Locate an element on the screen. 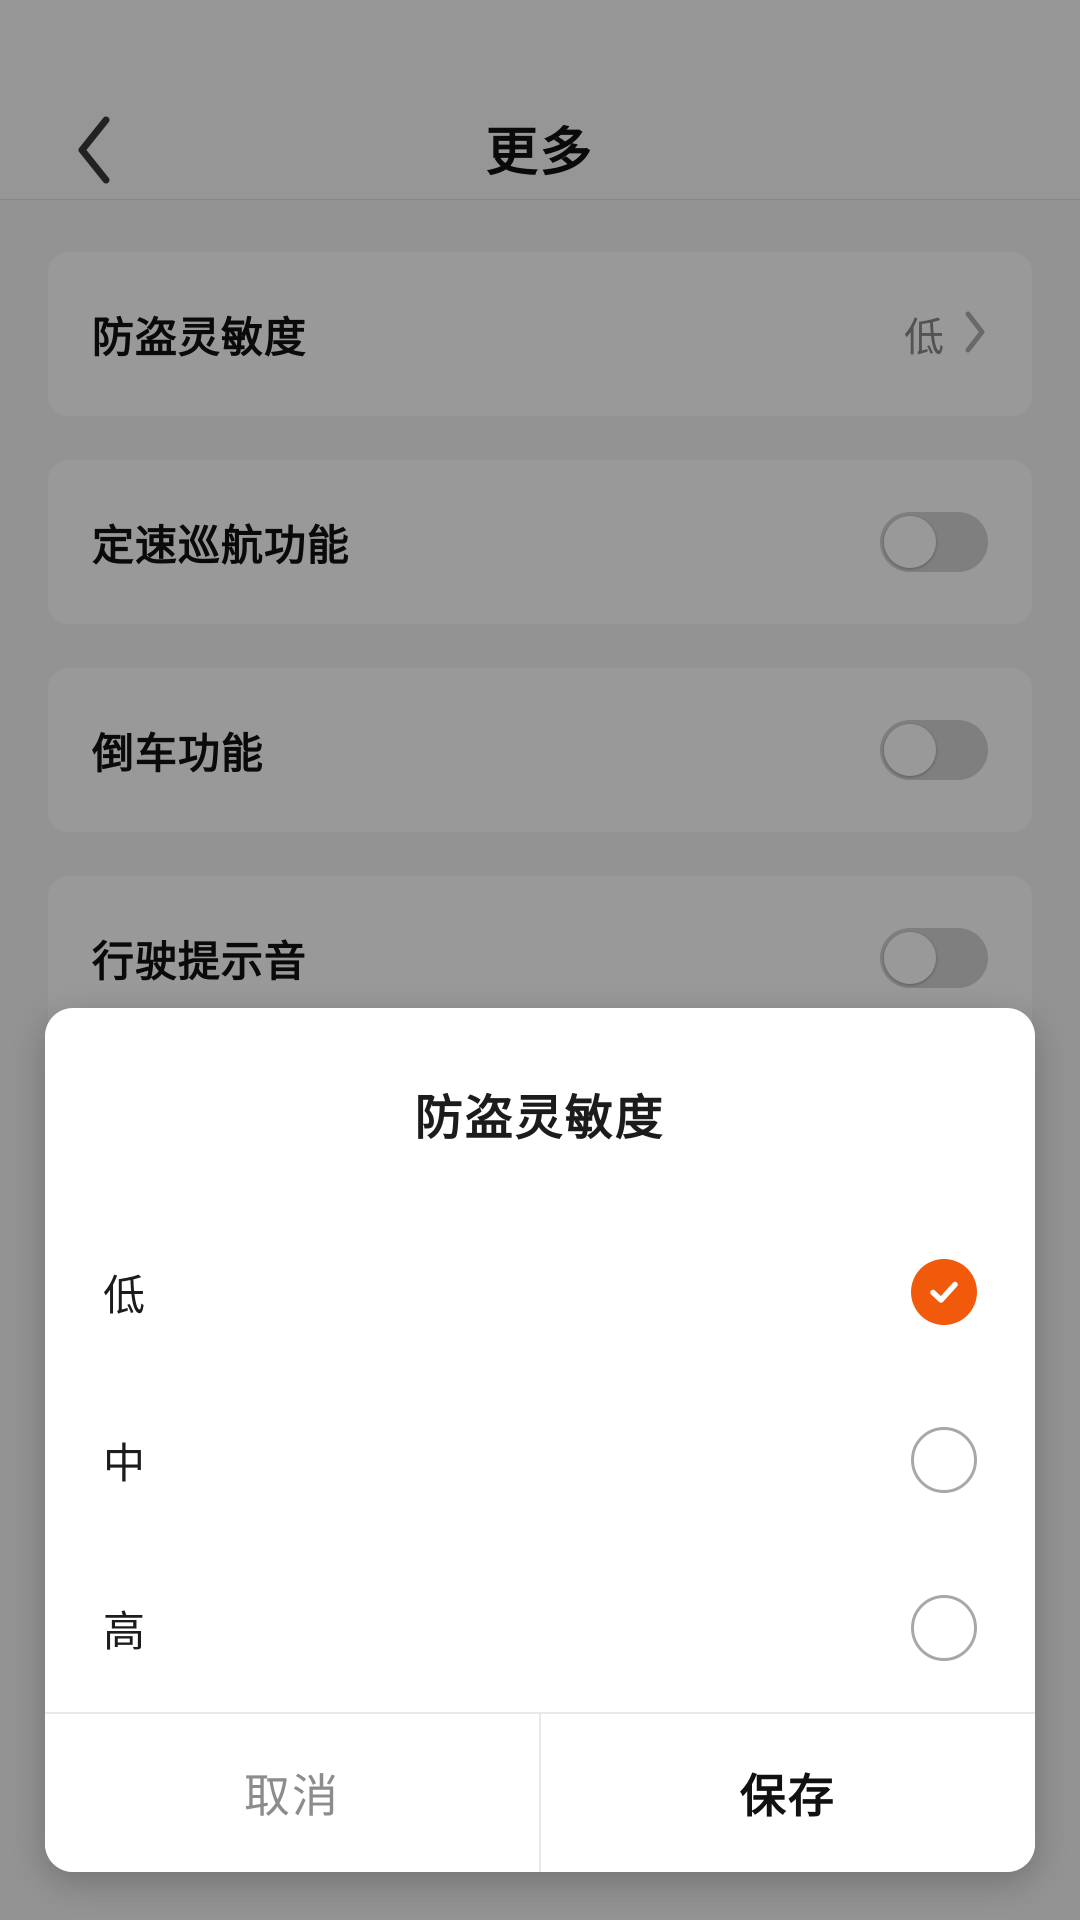 This screenshot has height=1920, width=1080. check-circle-icon is located at coordinates (944, 1292).